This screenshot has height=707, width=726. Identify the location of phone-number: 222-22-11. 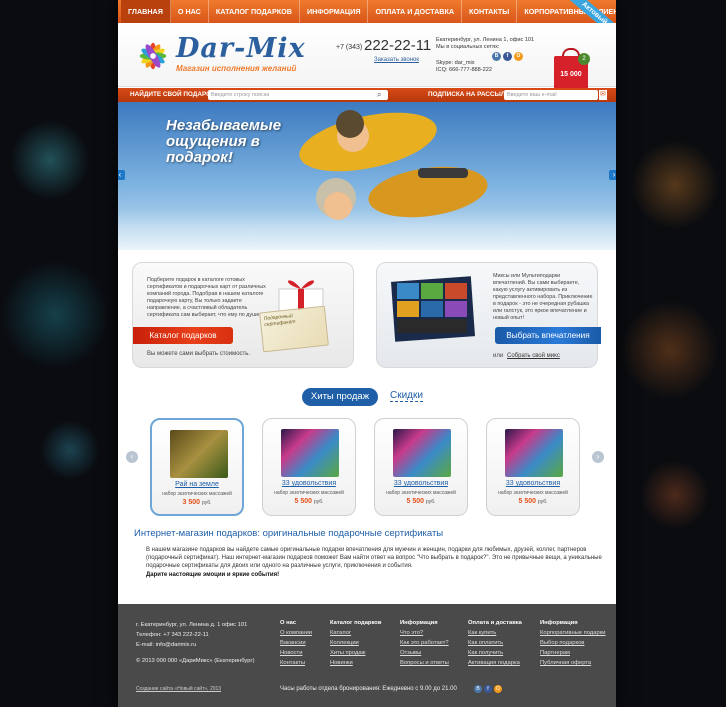
(398, 45).